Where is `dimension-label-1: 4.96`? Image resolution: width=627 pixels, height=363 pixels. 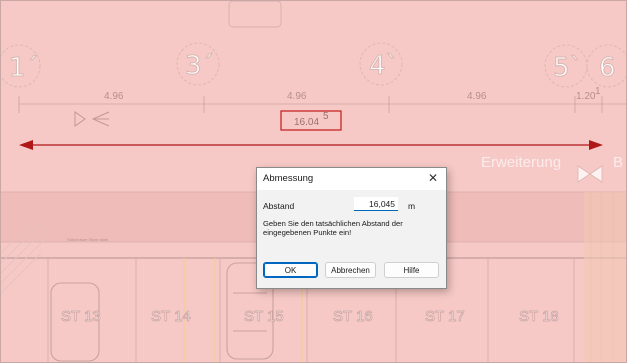
dimension-label-1: 4.96 is located at coordinates (114, 96).